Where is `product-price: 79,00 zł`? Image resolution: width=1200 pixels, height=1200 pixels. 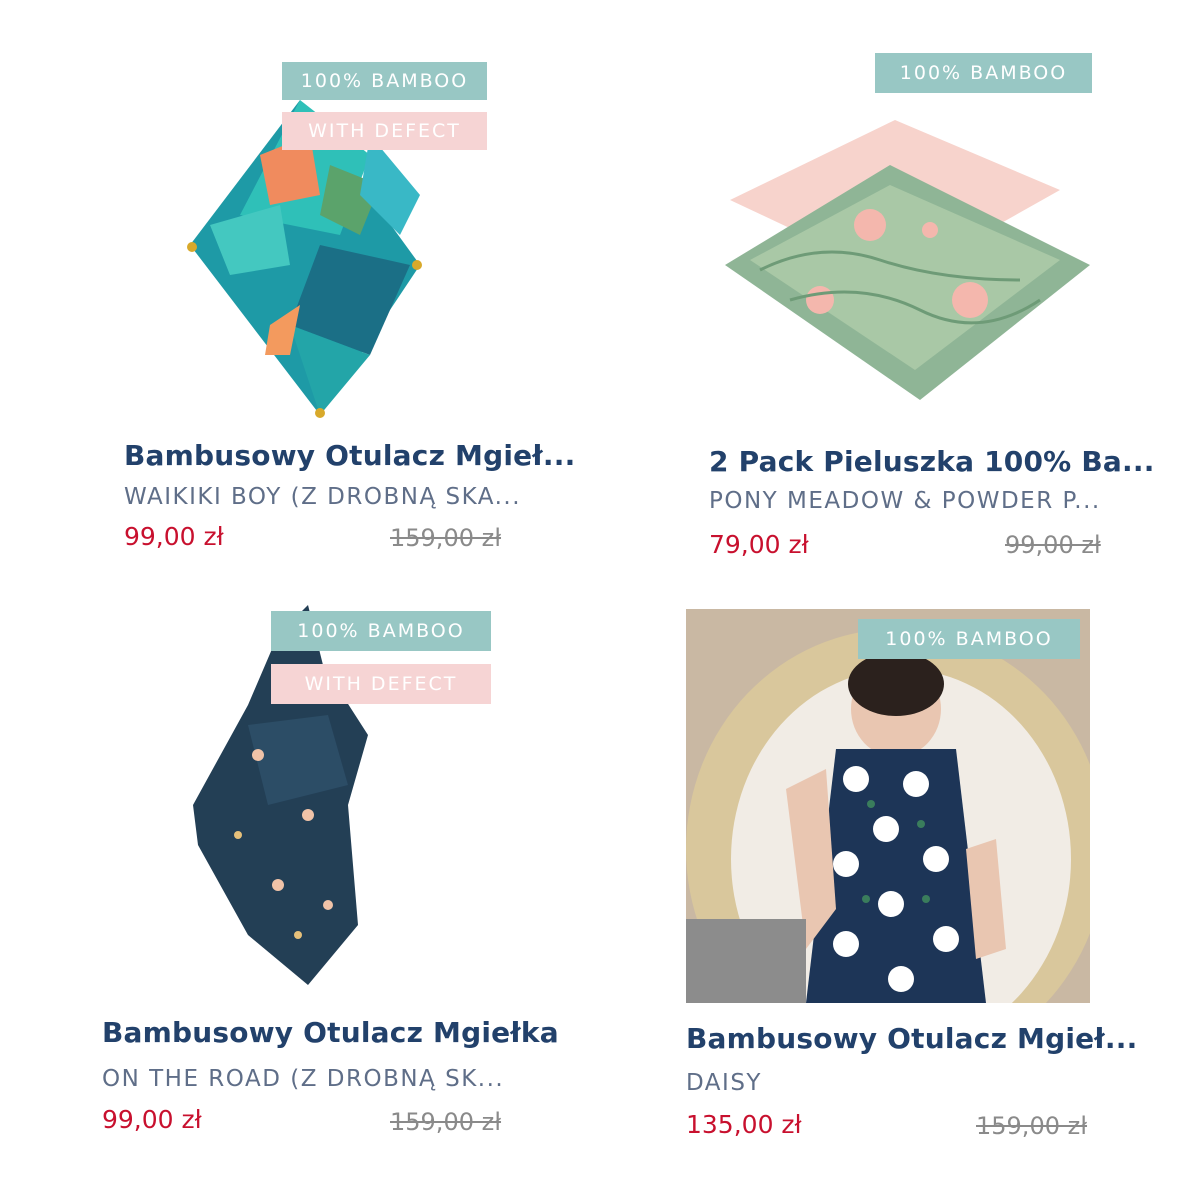 product-price: 79,00 zł is located at coordinates (759, 544).